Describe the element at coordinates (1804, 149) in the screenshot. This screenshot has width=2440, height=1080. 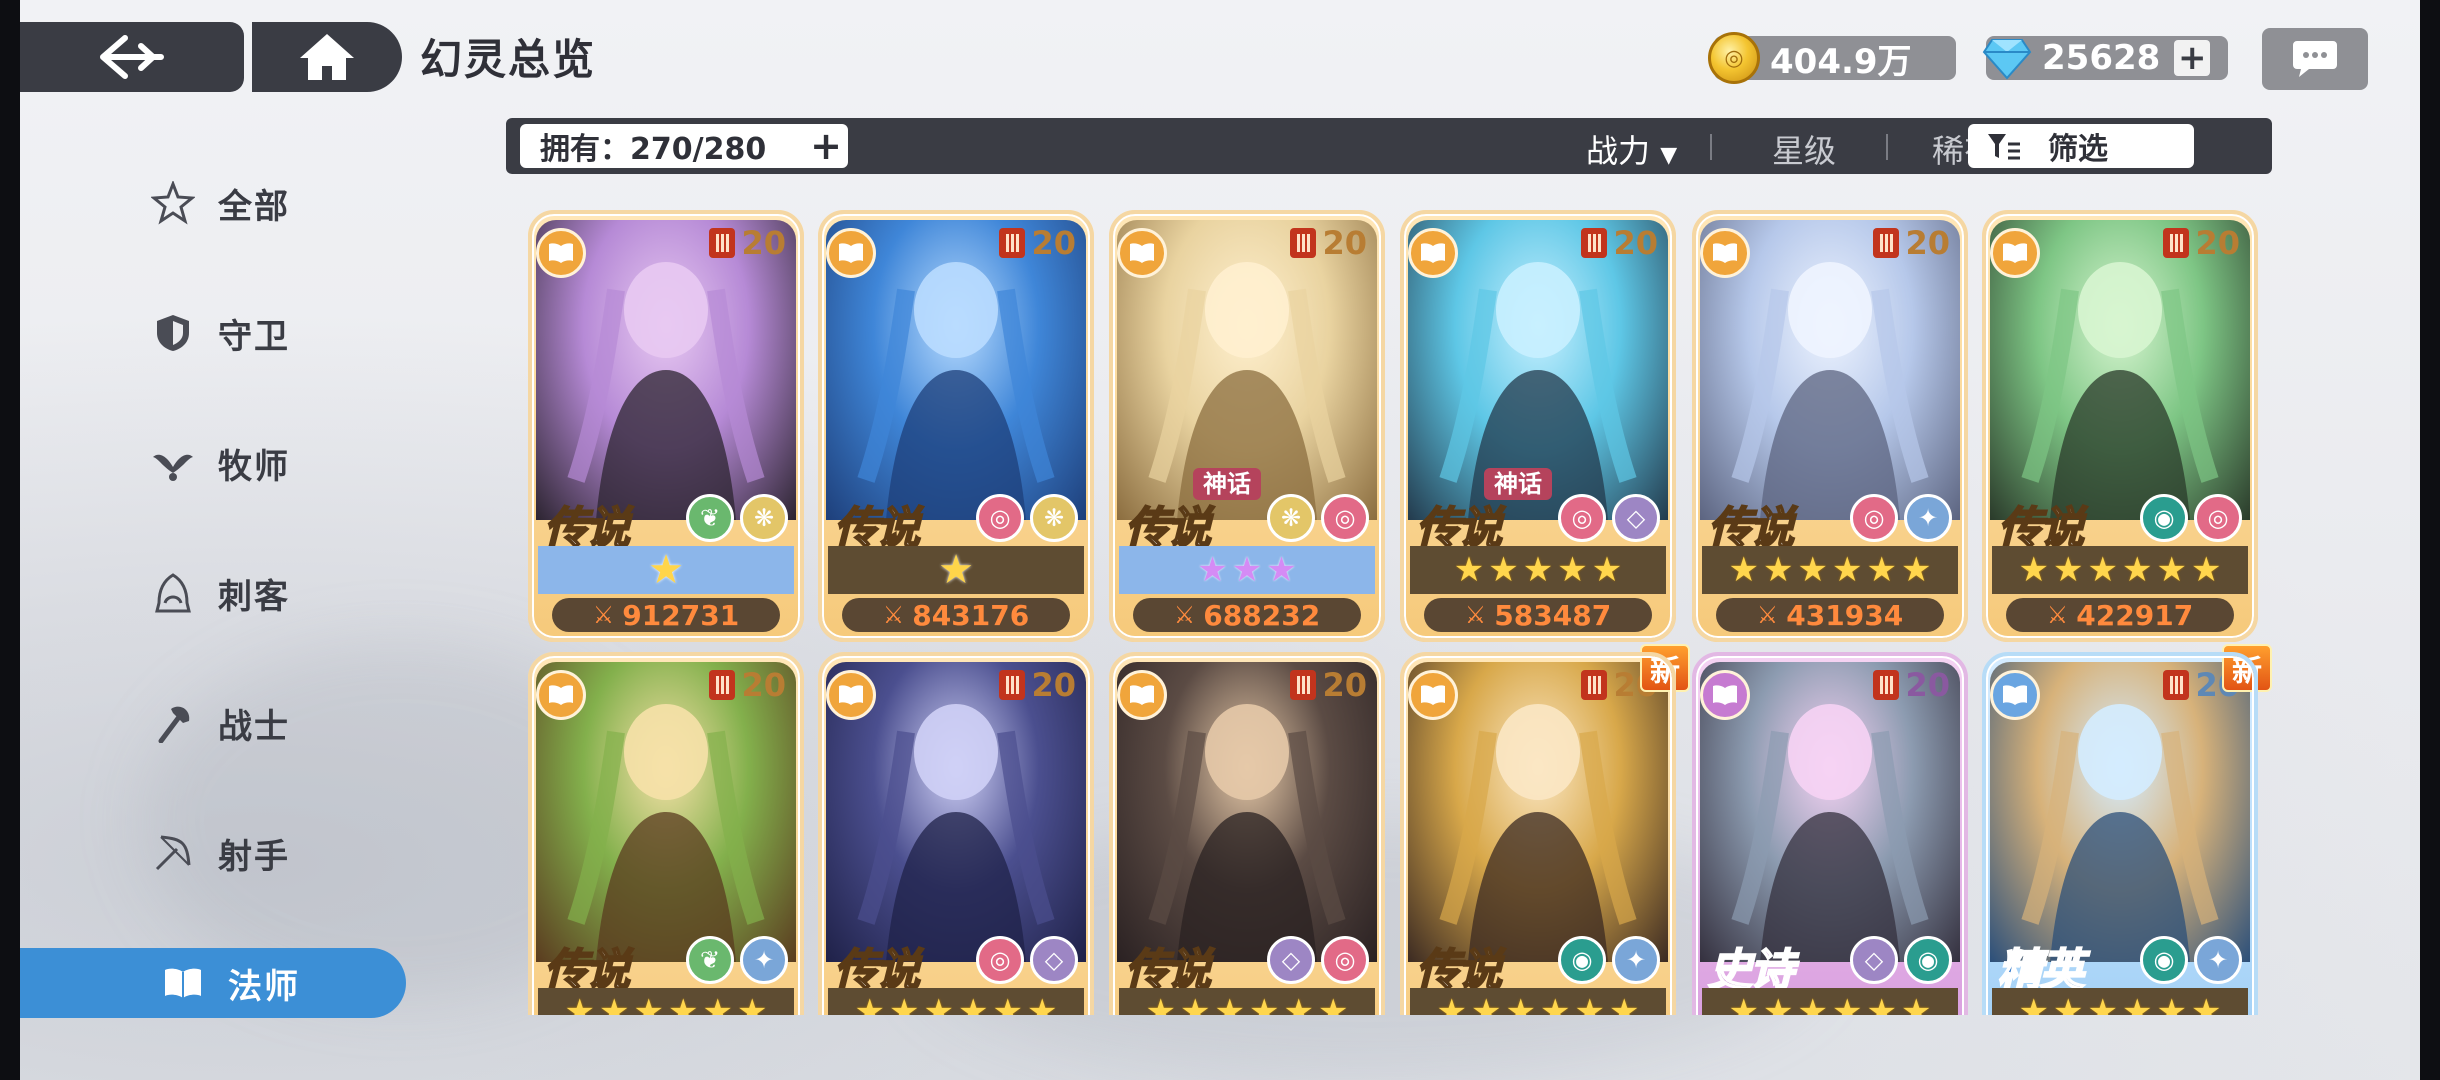
I see `sort-by-stars: 星级` at that location.